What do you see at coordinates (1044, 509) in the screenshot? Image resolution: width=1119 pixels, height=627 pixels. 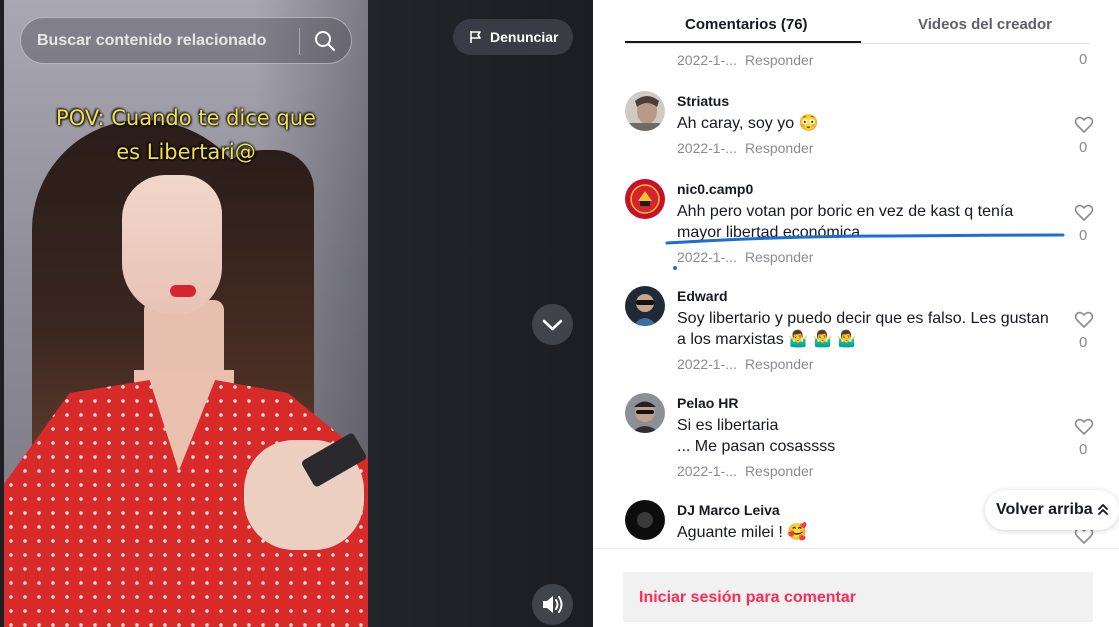 I see `scroll-top-label: Volver arriba` at bounding box center [1044, 509].